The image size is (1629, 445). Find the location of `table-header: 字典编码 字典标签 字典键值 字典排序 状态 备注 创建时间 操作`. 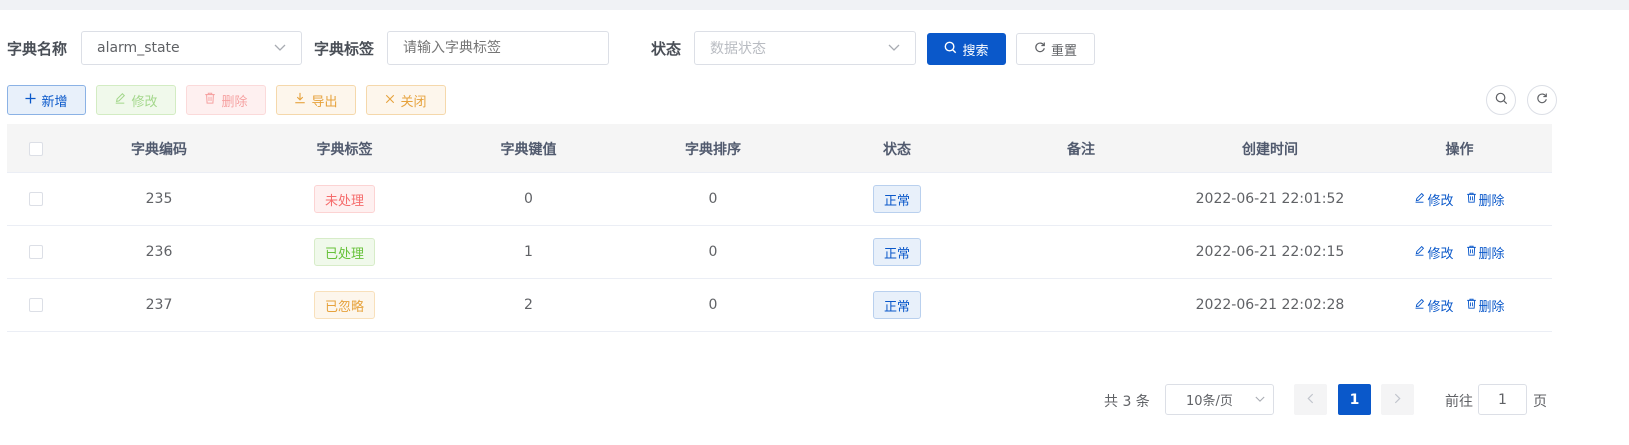

table-header: 字典编码 字典标签 字典键值 字典排序 状态 备注 创建时间 操作 is located at coordinates (779, 148).